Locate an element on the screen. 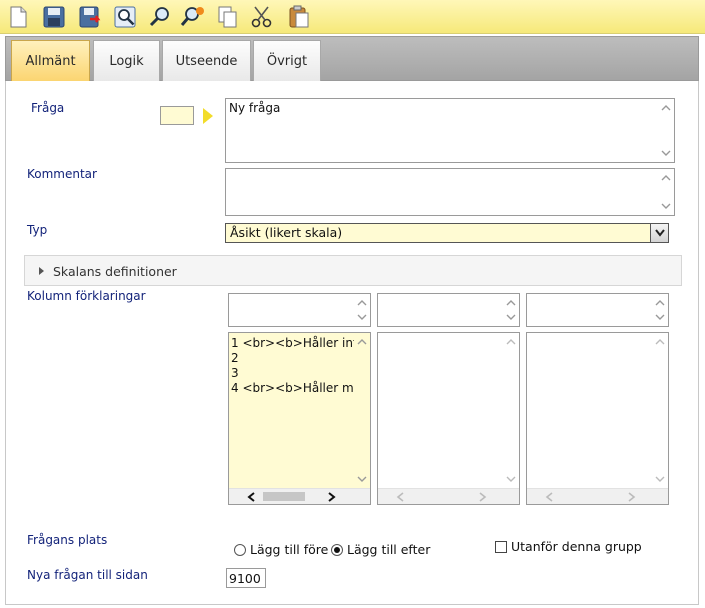 The width and height of the screenshot is (705, 608). question-text: Ny fråga is located at coordinates (255, 108).